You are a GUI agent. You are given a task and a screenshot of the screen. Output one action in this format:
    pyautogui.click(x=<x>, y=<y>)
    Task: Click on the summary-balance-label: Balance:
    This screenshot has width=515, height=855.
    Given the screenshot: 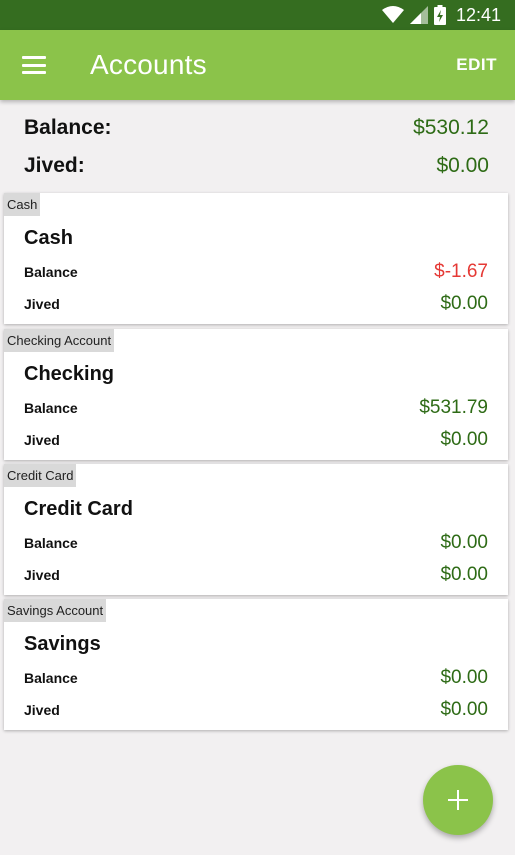 What is the action you would take?
    pyautogui.click(x=68, y=127)
    